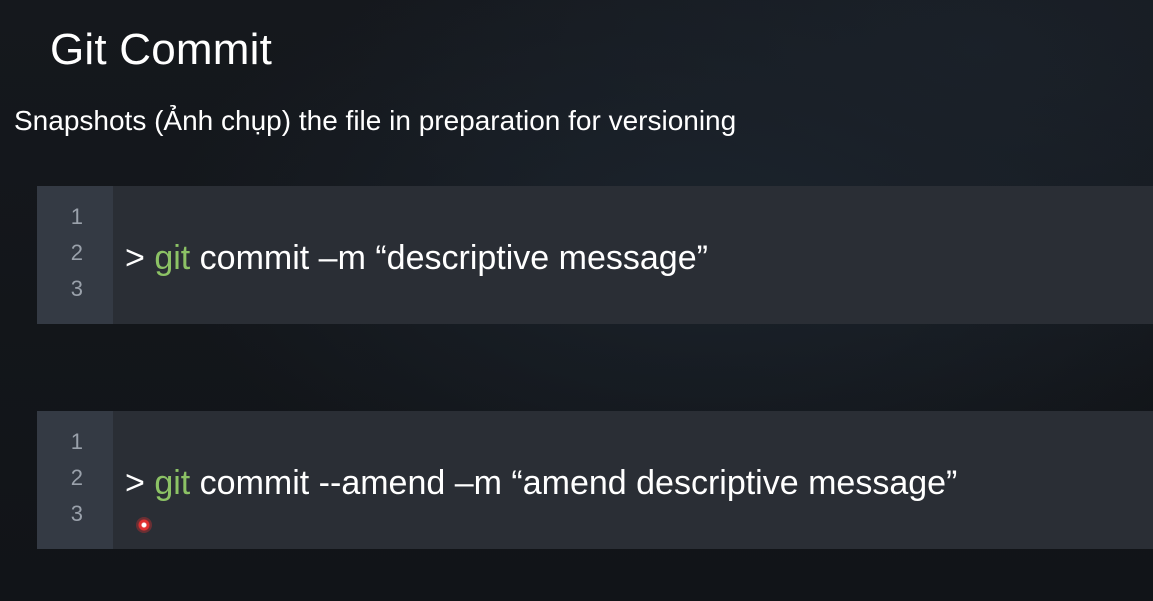  I want to click on code-line-commit: > git commit –m “descriptive message”, so click(416, 258).